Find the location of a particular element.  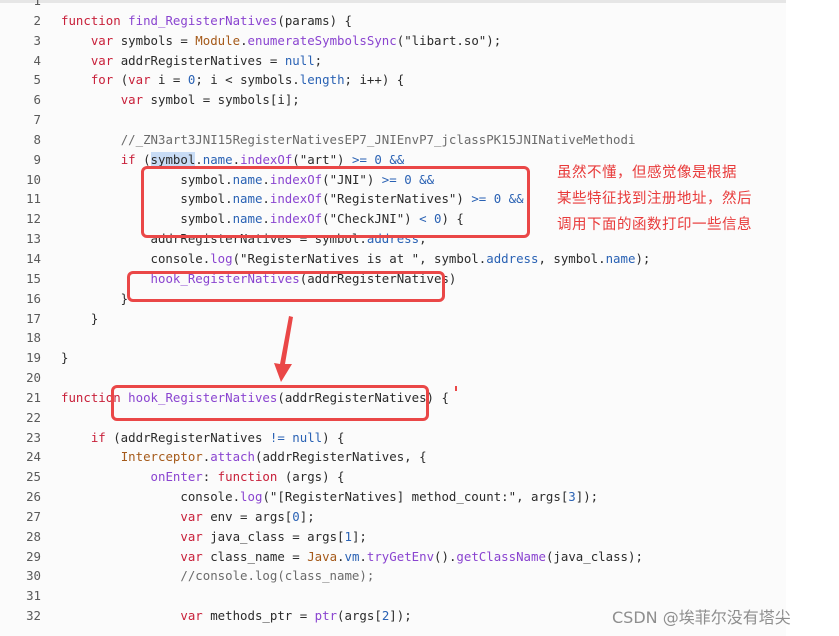

code-token: null is located at coordinates (299, 60).